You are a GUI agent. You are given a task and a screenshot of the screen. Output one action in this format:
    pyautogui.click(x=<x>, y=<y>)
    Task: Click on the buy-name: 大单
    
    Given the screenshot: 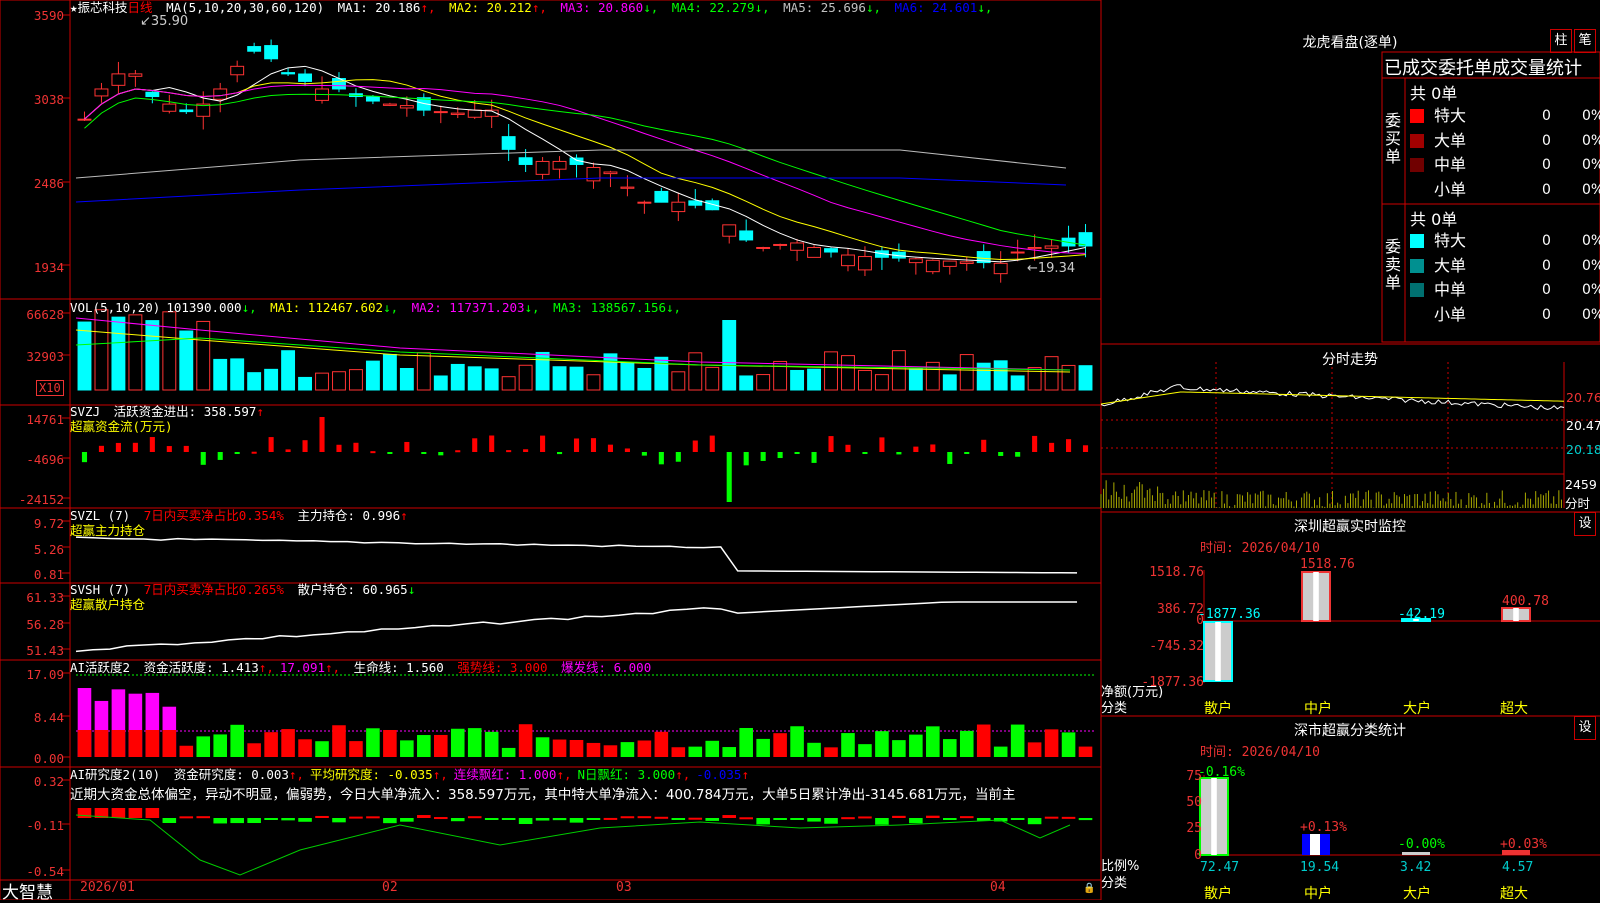 What is the action you would take?
    pyautogui.click(x=1450, y=140)
    